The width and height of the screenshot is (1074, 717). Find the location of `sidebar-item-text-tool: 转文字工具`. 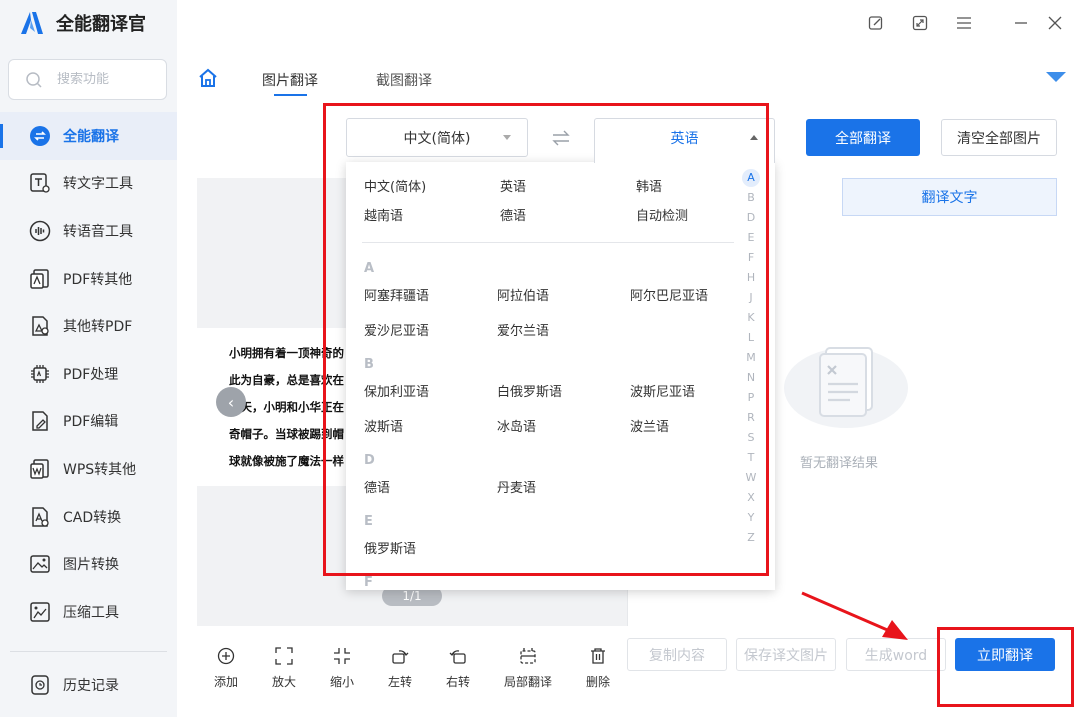

sidebar-item-text-tool: 转文字工具 is located at coordinates (88, 184).